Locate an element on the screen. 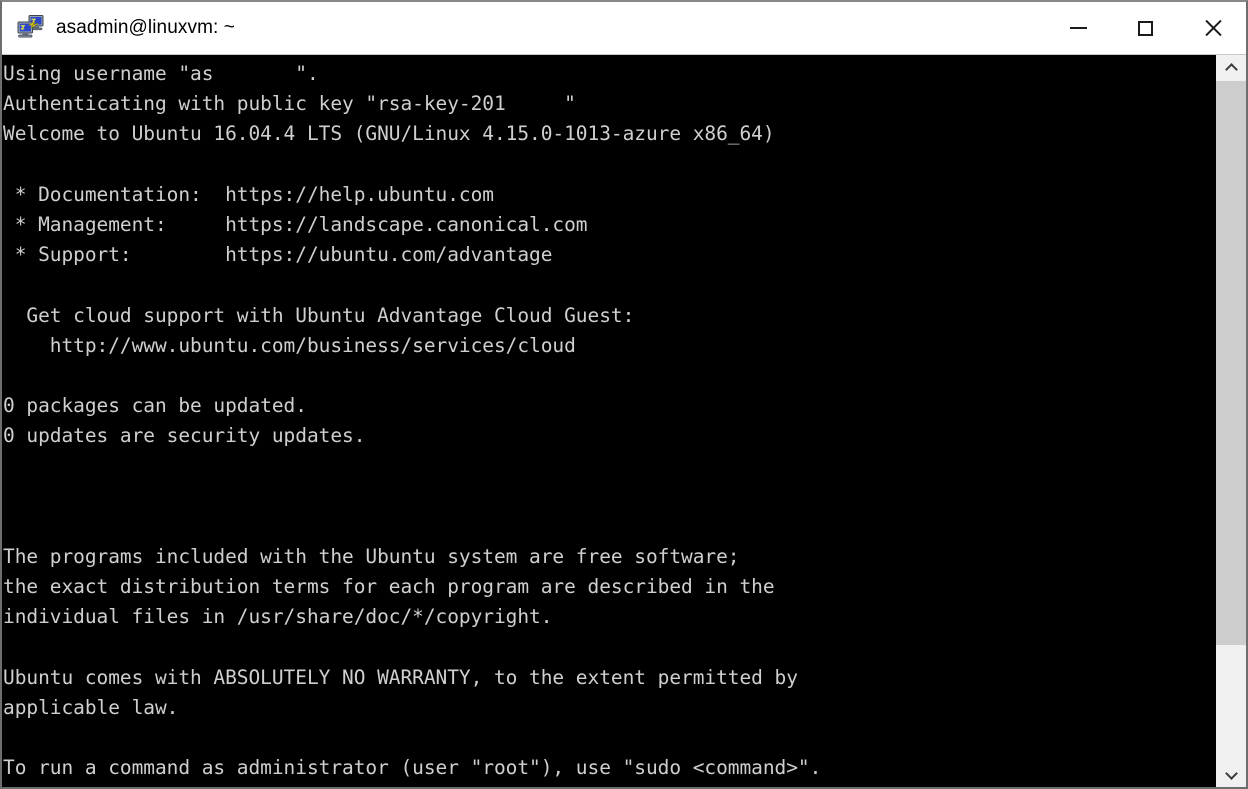 This screenshot has height=789, width=1248. terminal-scrollbar is located at coordinates (1230, 421).